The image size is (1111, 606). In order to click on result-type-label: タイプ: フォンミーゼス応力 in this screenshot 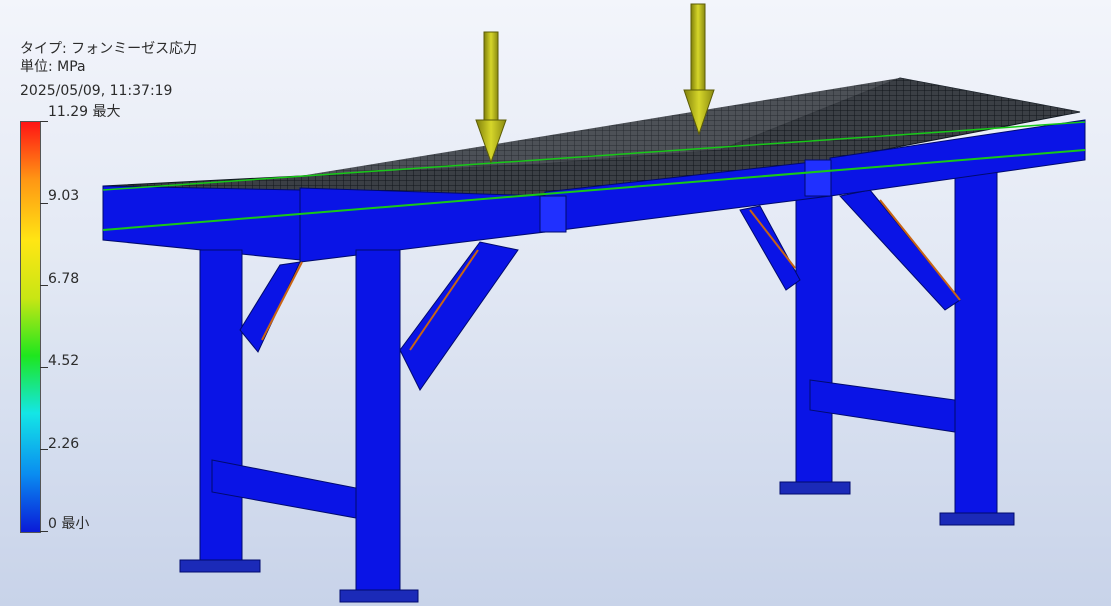, I will do `click(109, 49)`.